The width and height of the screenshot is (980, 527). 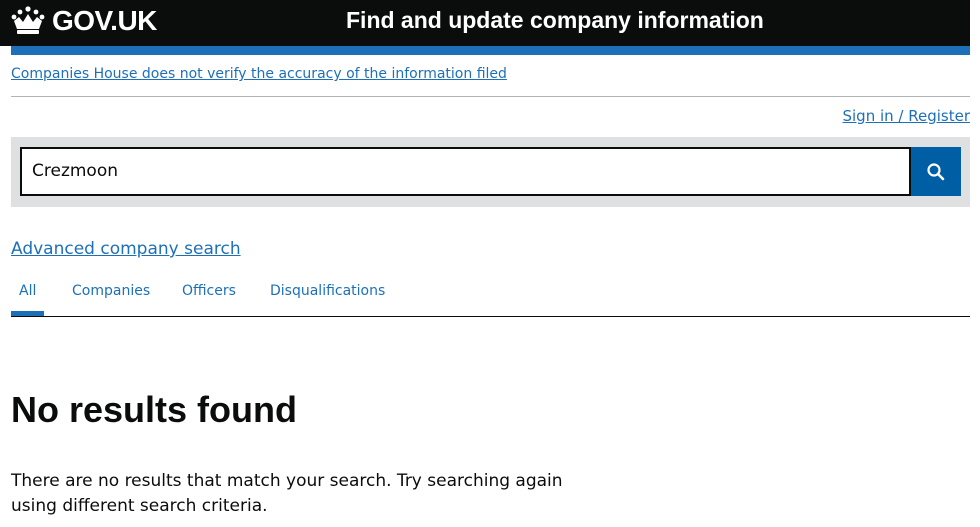 I want to click on search-button, so click(x=936, y=171).